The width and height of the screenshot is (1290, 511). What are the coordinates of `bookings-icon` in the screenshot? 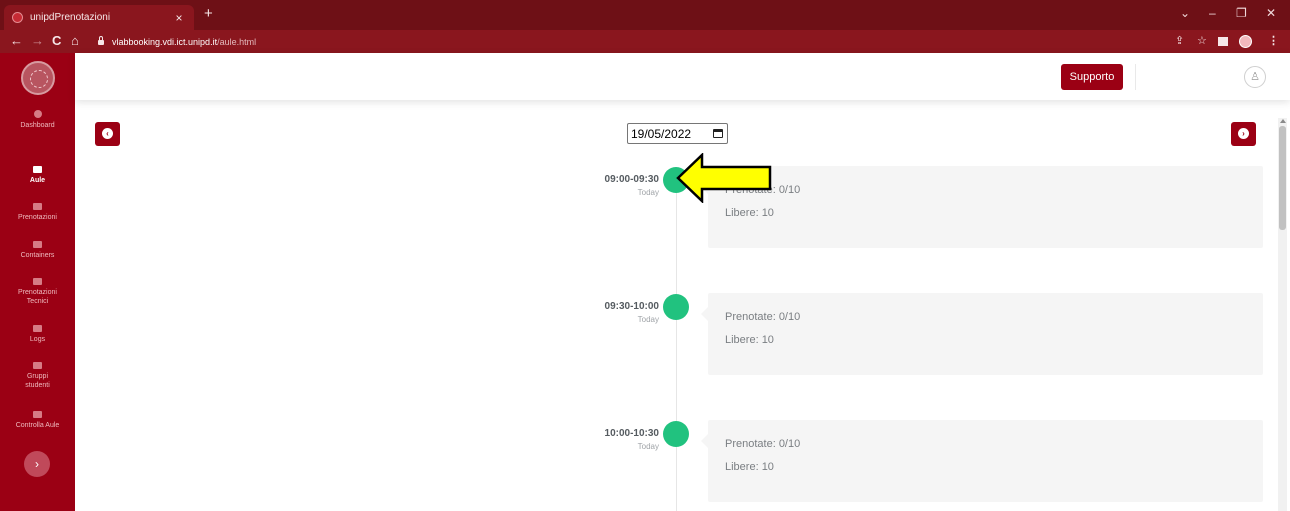 It's located at (37, 206).